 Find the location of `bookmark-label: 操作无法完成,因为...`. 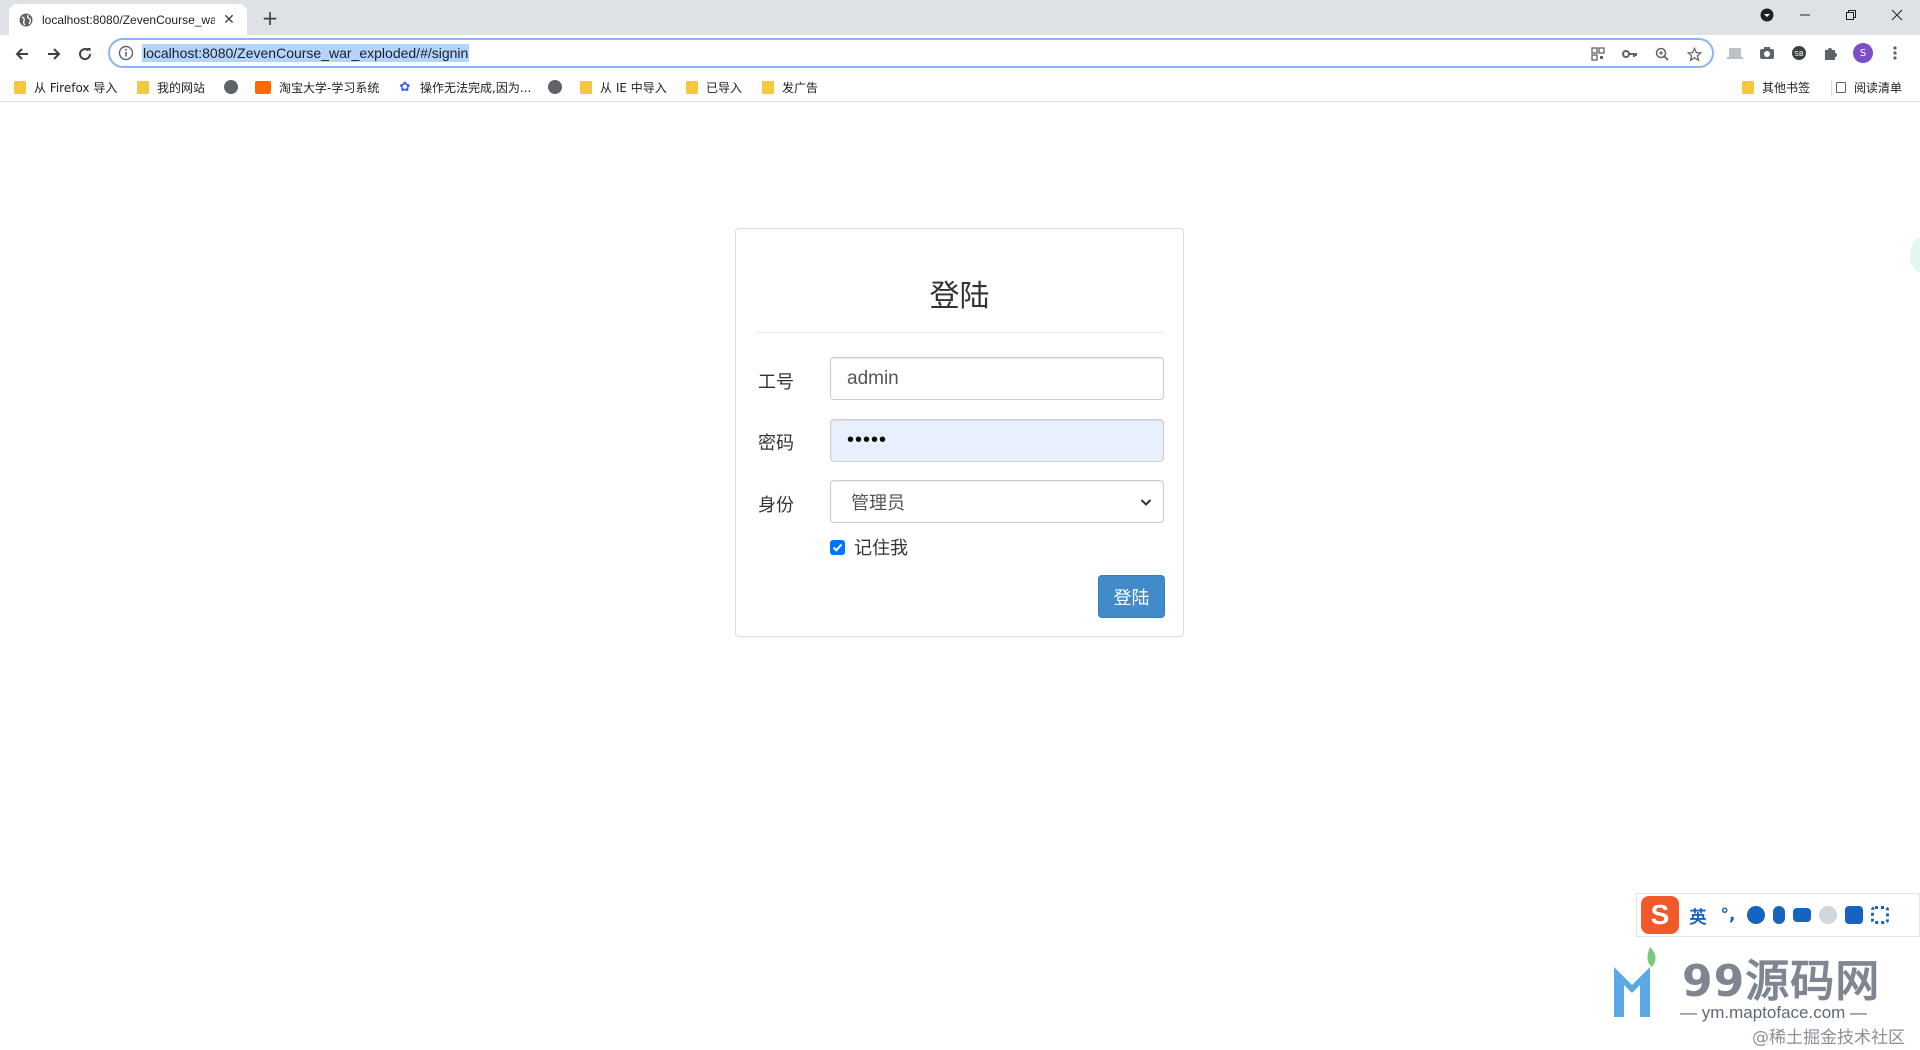

bookmark-label: 操作无法完成,因为... is located at coordinates (476, 87).